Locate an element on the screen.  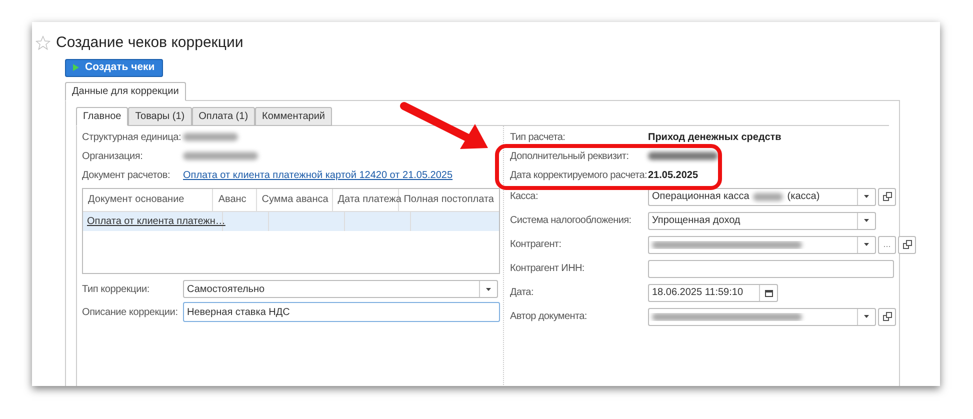
create-receipts-button: Создать чеки is located at coordinates (114, 67).